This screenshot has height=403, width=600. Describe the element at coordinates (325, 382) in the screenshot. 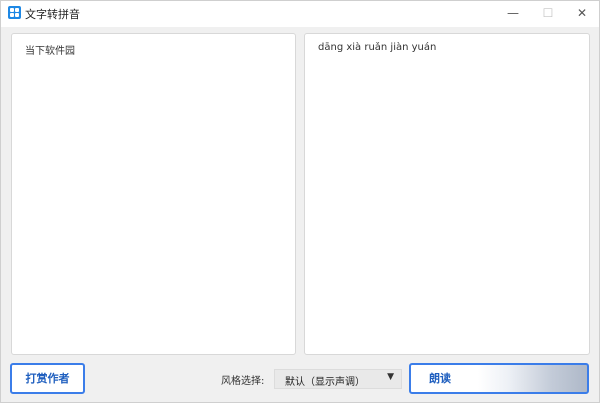

I see `style-select-value: 默认（显示声调）` at that location.